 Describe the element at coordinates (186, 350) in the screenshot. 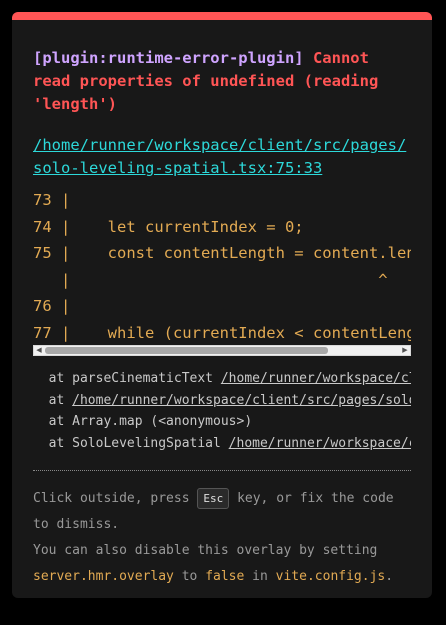

I see `scrollbar-thumb` at that location.